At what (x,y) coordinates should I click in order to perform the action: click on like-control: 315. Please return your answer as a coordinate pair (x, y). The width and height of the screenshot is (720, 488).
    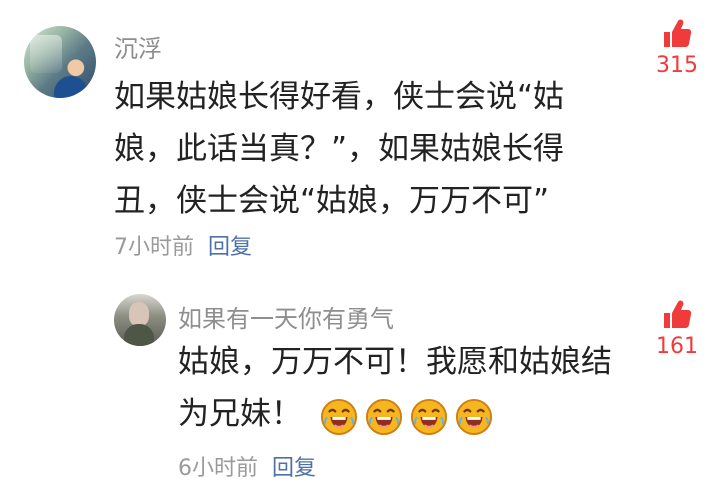
    Looking at the image, I should click on (677, 47).